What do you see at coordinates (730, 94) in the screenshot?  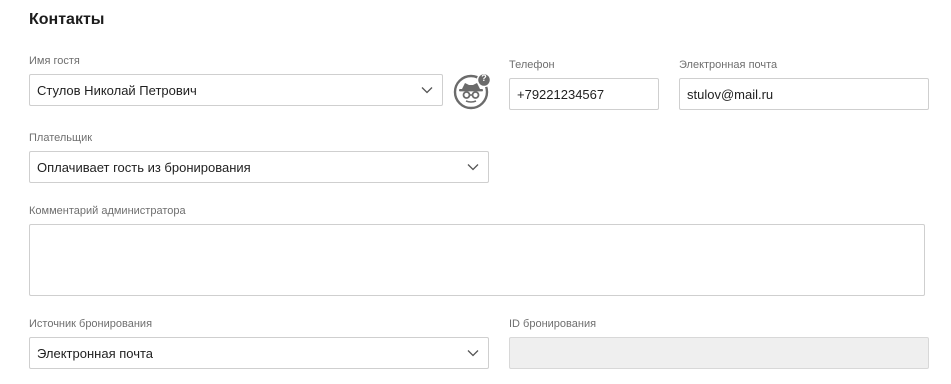 I see `email-value: stulov@mail.ru` at bounding box center [730, 94].